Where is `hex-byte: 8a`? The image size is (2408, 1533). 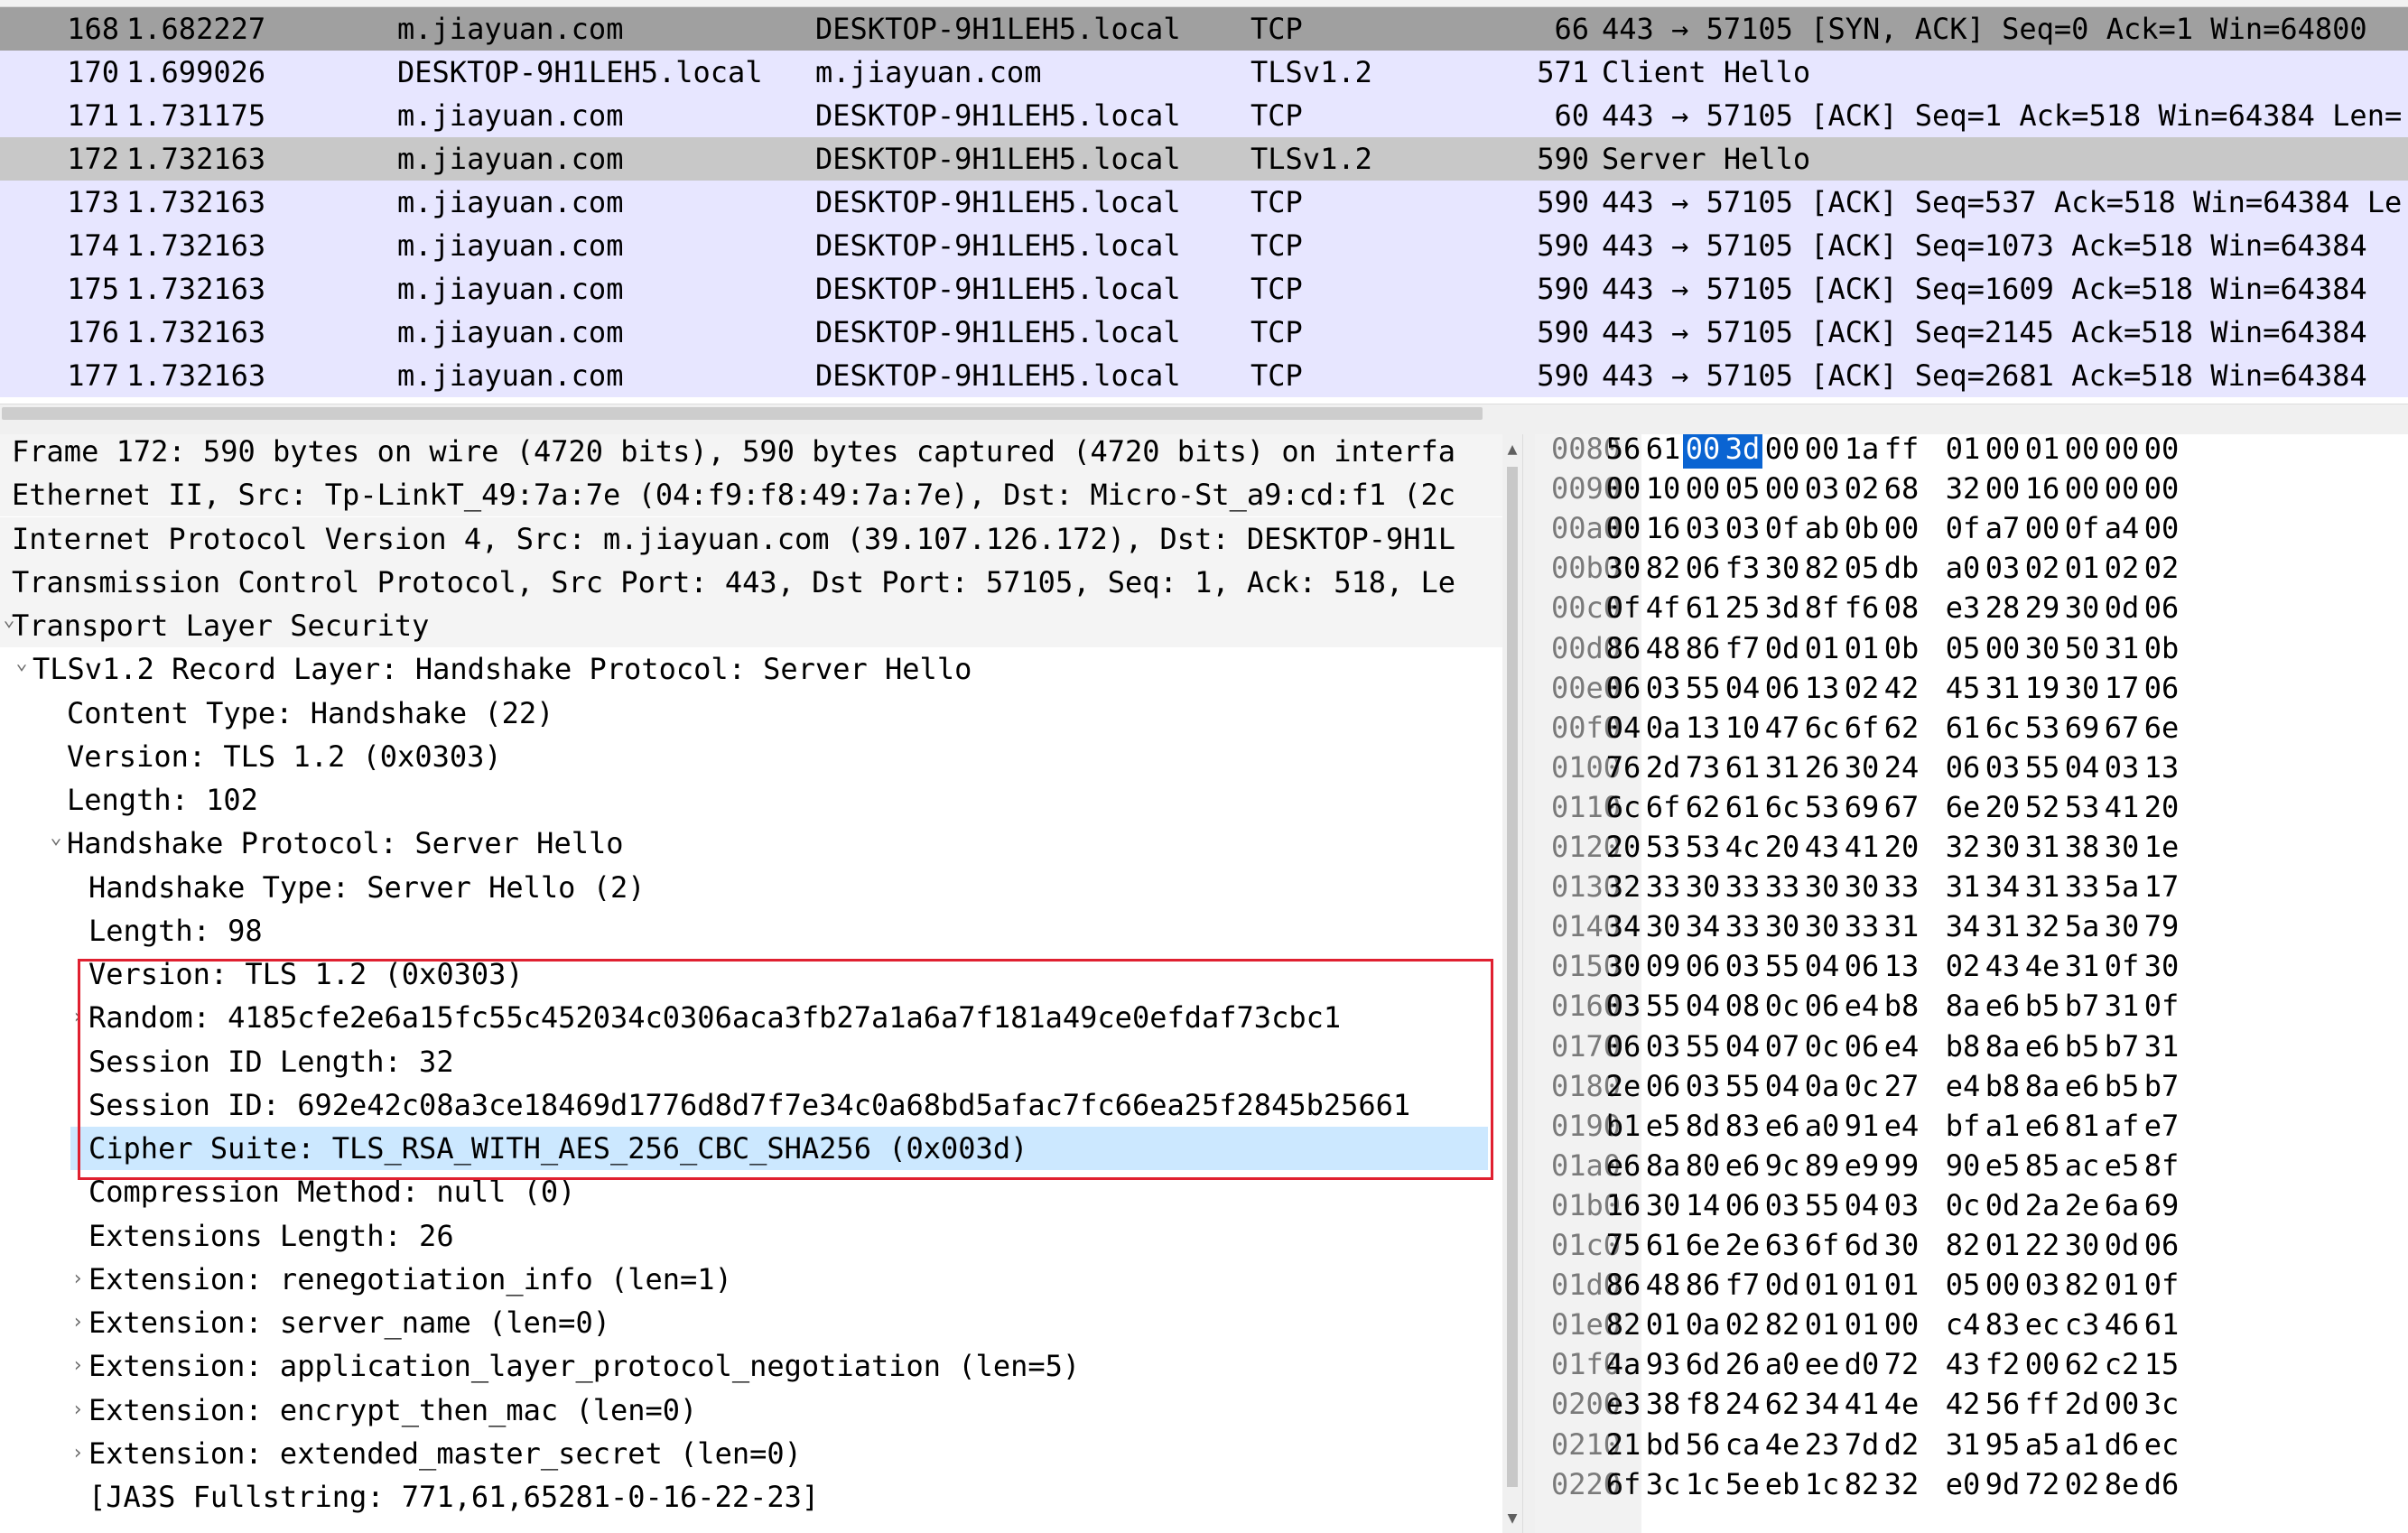 hex-byte: 8a is located at coordinates (1663, 1165).